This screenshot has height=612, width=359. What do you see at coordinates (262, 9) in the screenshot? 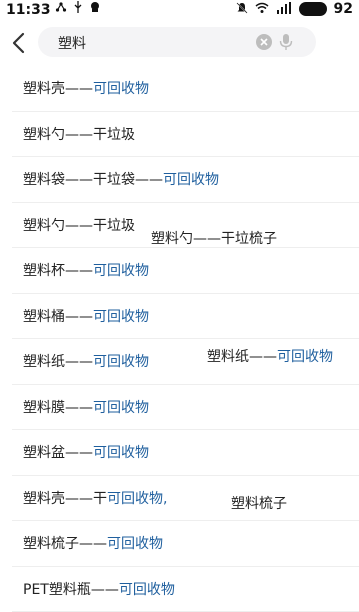
I see `wifi-icon` at bounding box center [262, 9].